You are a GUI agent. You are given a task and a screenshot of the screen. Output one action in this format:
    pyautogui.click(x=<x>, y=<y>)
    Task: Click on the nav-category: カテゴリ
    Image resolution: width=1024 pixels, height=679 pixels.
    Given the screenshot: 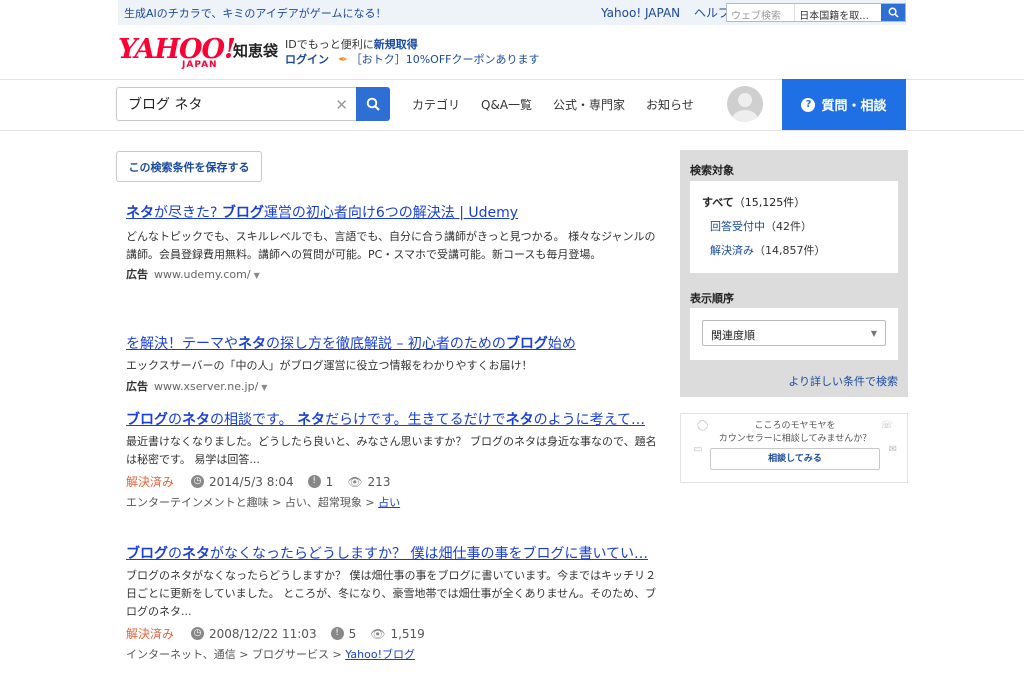 What is the action you would take?
    pyautogui.click(x=436, y=104)
    